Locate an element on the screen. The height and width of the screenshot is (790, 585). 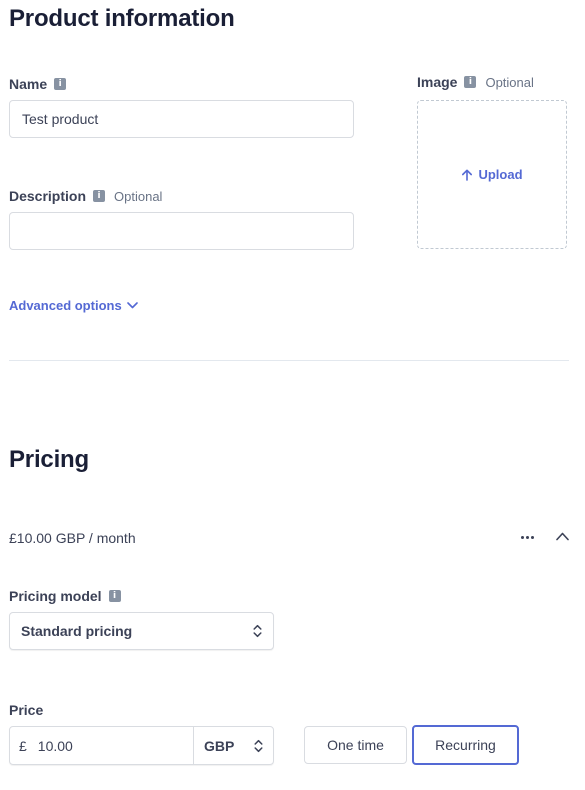
upload-label: Upload is located at coordinates (500, 174).